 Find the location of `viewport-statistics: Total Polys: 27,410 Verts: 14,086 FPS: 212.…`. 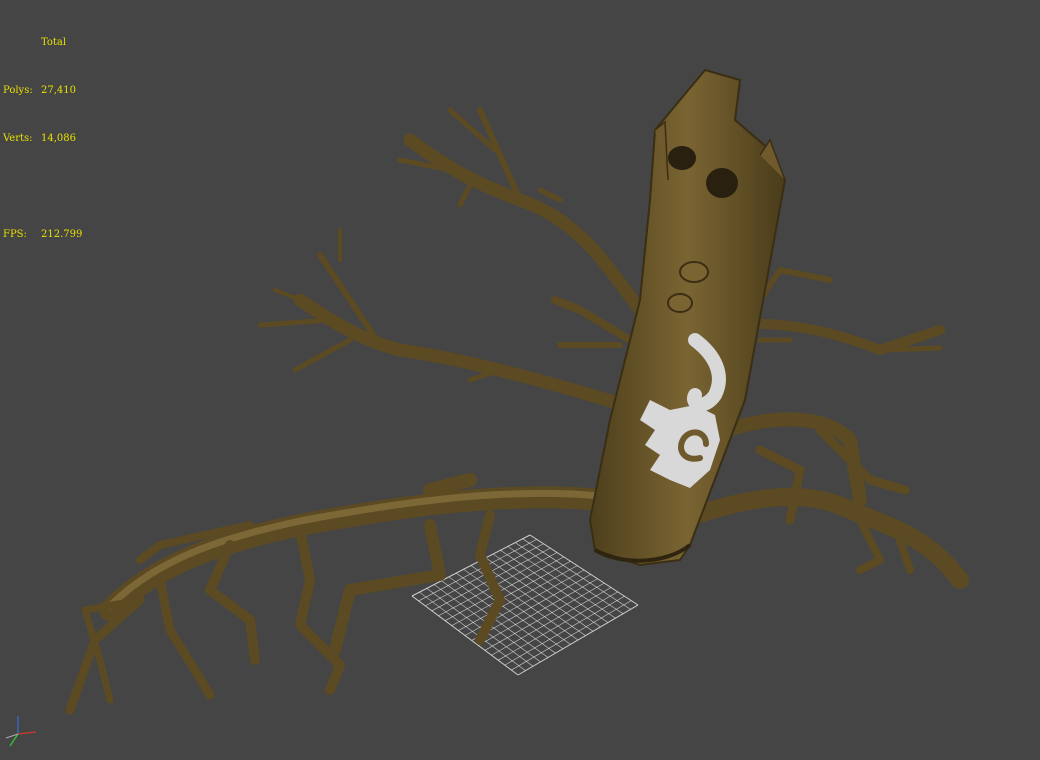

viewport-statistics: Total Polys: 27,410 Verts: 14,086 FPS: 212.… is located at coordinates (42, 139).